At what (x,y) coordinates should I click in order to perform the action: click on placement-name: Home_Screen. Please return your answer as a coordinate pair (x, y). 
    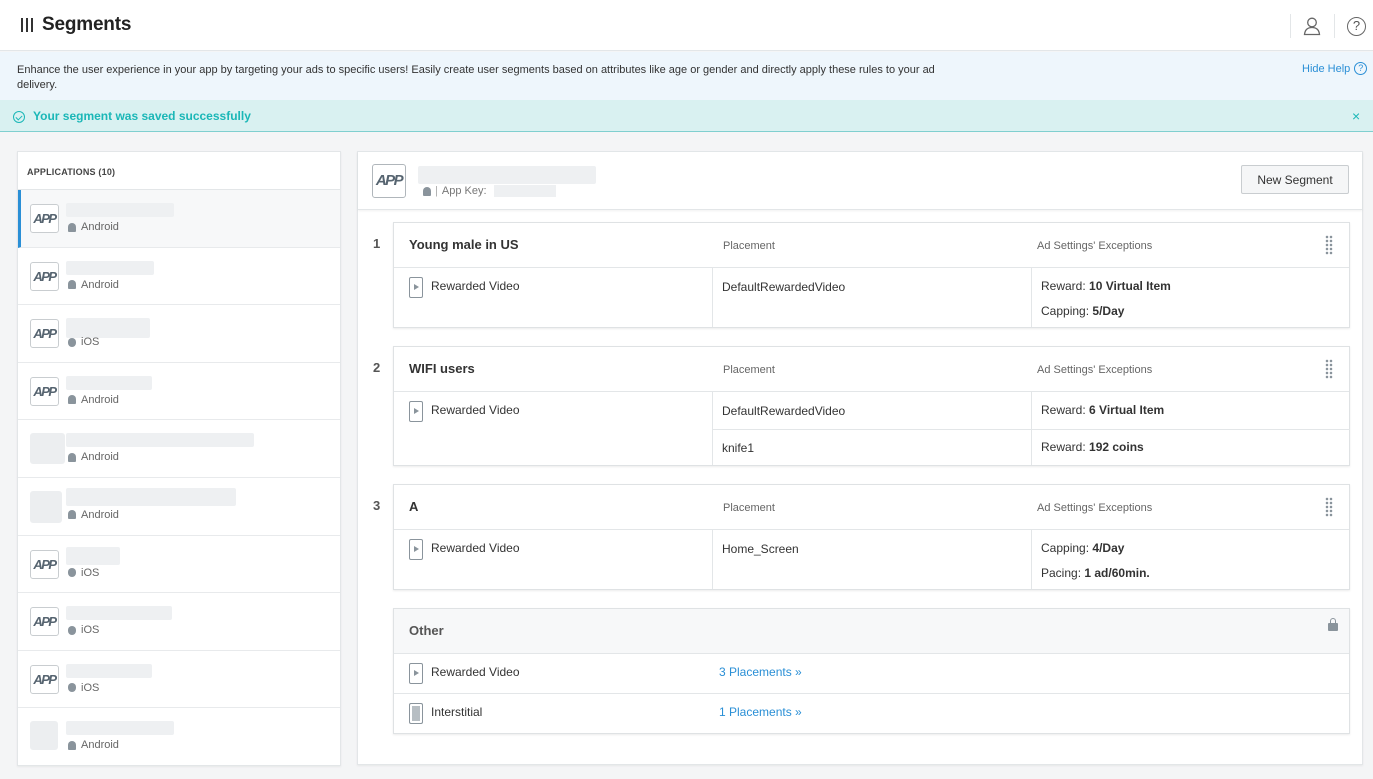
    Looking at the image, I should click on (760, 549).